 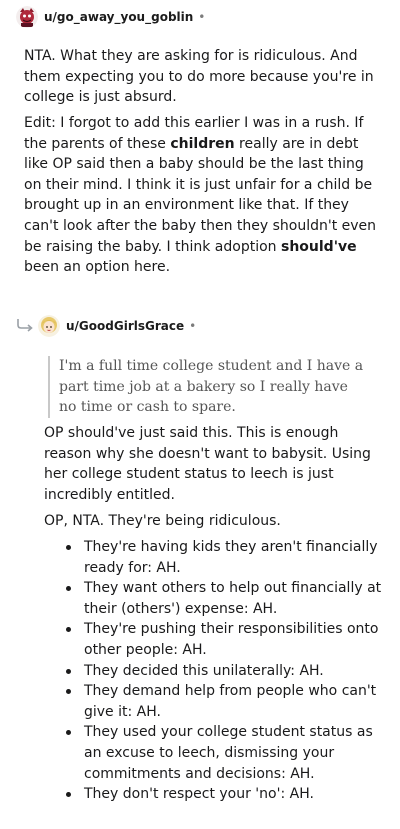 What do you see at coordinates (97, 267) in the screenshot?
I see `text-span: been an option here.` at bounding box center [97, 267].